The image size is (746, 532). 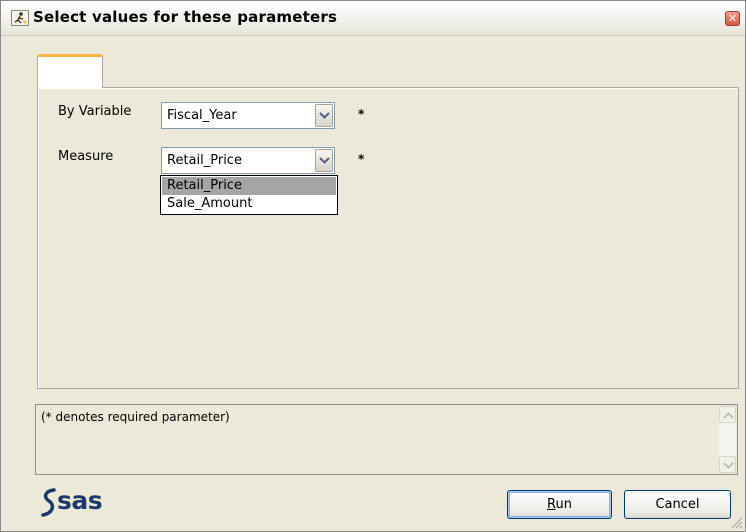 I want to click on cancel-button-label: Cancel, so click(x=677, y=504).